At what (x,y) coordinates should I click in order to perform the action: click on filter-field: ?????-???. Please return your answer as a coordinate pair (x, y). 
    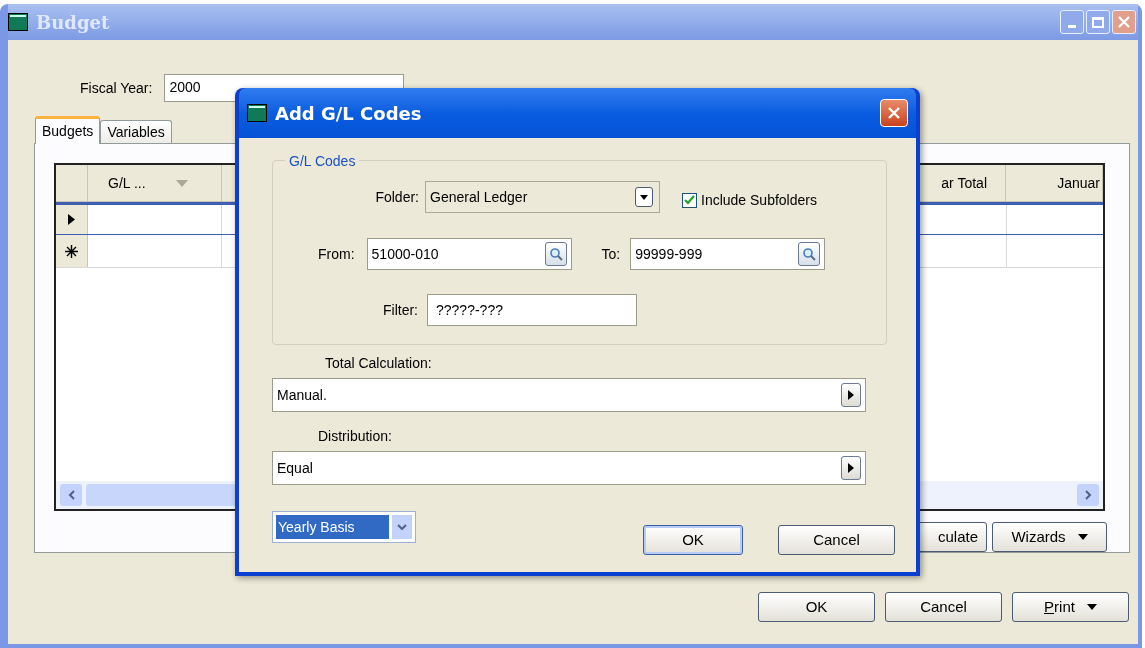
    Looking at the image, I should click on (532, 310).